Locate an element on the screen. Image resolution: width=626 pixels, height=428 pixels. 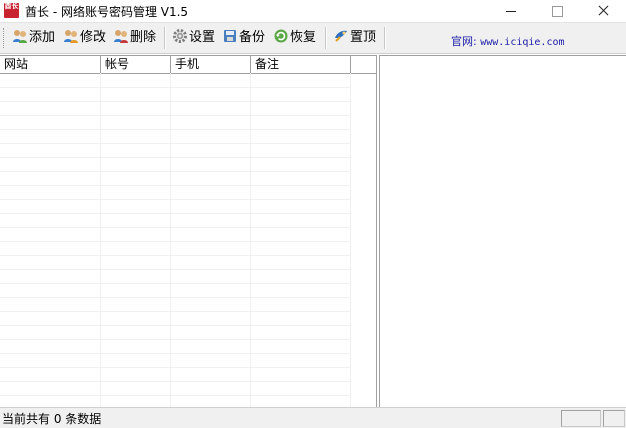
toolbar: 添加 修改 删除 设置 备份 恢复 置顶 官网: www.iciqie.com is located at coordinates (313, 38).